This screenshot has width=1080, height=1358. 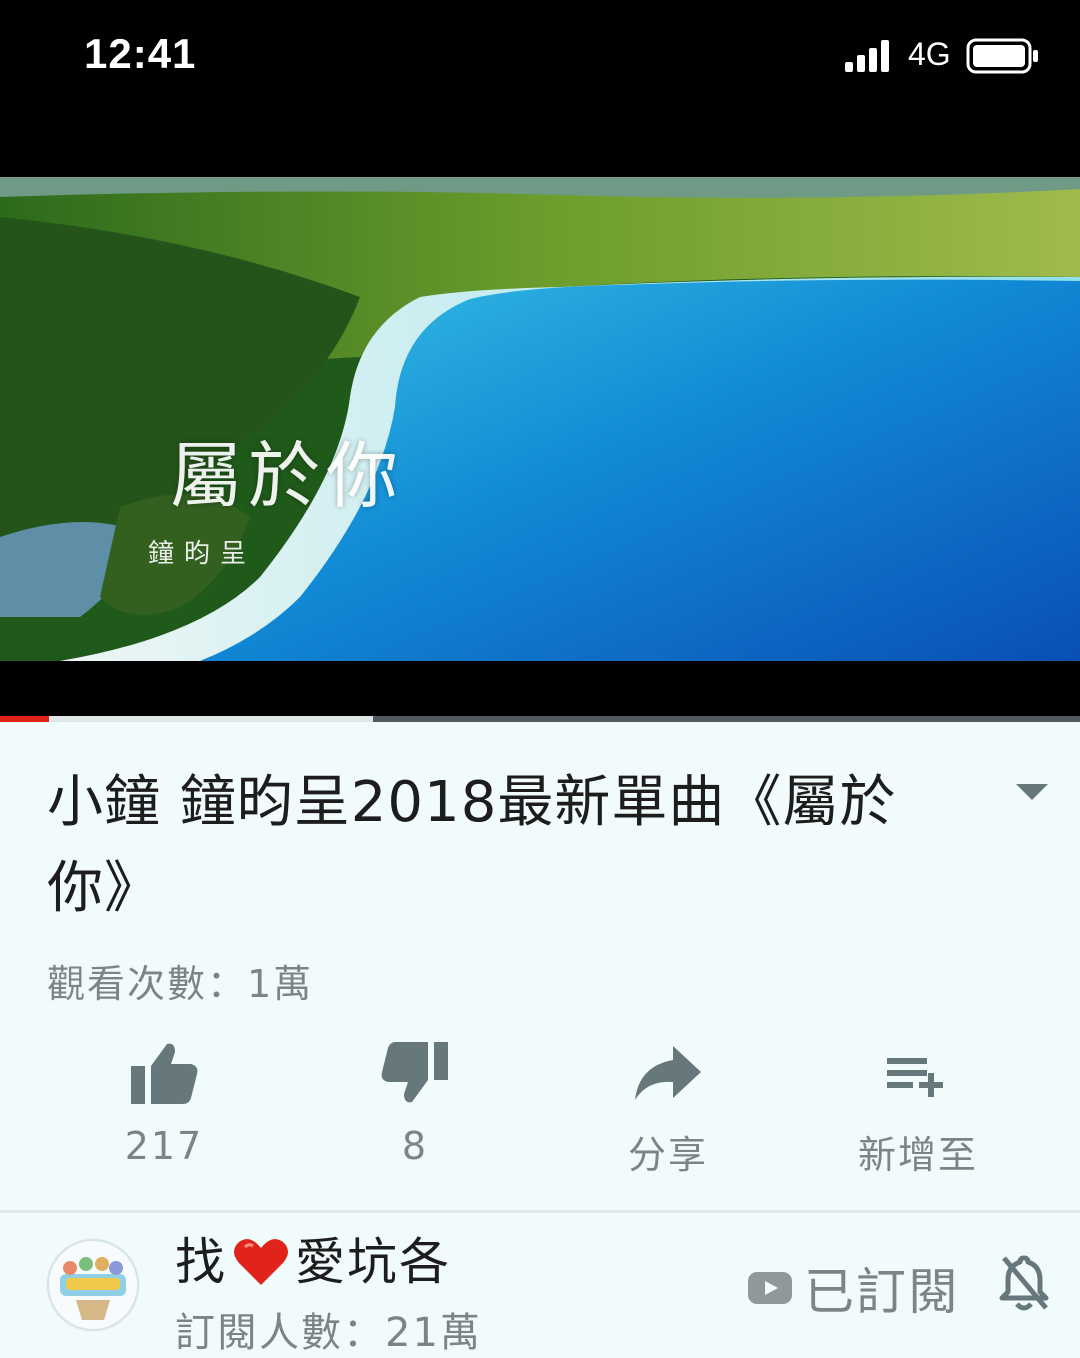 I want to click on video-progress-bar, so click(x=540, y=719).